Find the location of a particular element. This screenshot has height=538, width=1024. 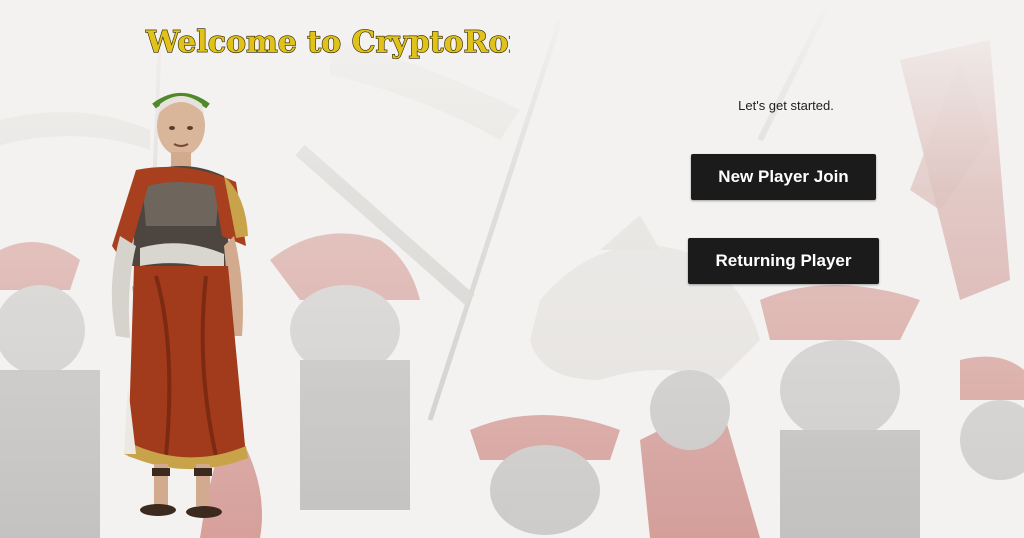

welcome-title: Welcome to CryptoRome! is located at coordinates (325, 42).